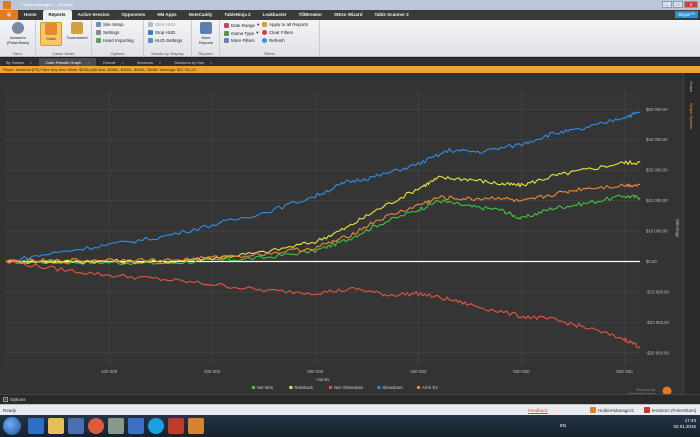  I want to click on media-icon, so click(76, 426).